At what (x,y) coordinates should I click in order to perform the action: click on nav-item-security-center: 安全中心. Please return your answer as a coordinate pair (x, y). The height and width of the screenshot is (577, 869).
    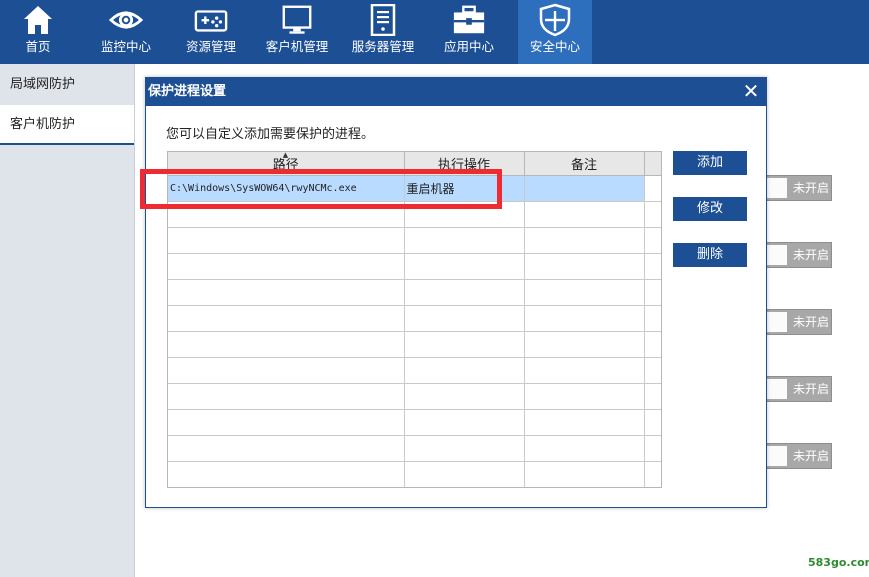
    Looking at the image, I should click on (555, 32).